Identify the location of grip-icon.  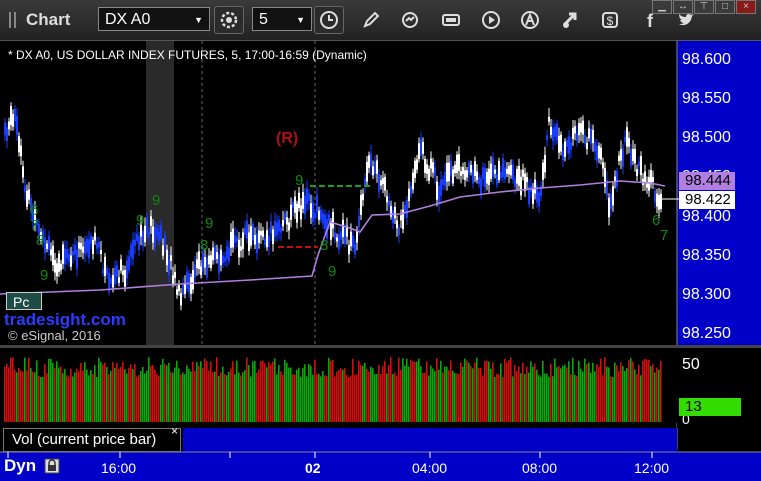
(12, 20).